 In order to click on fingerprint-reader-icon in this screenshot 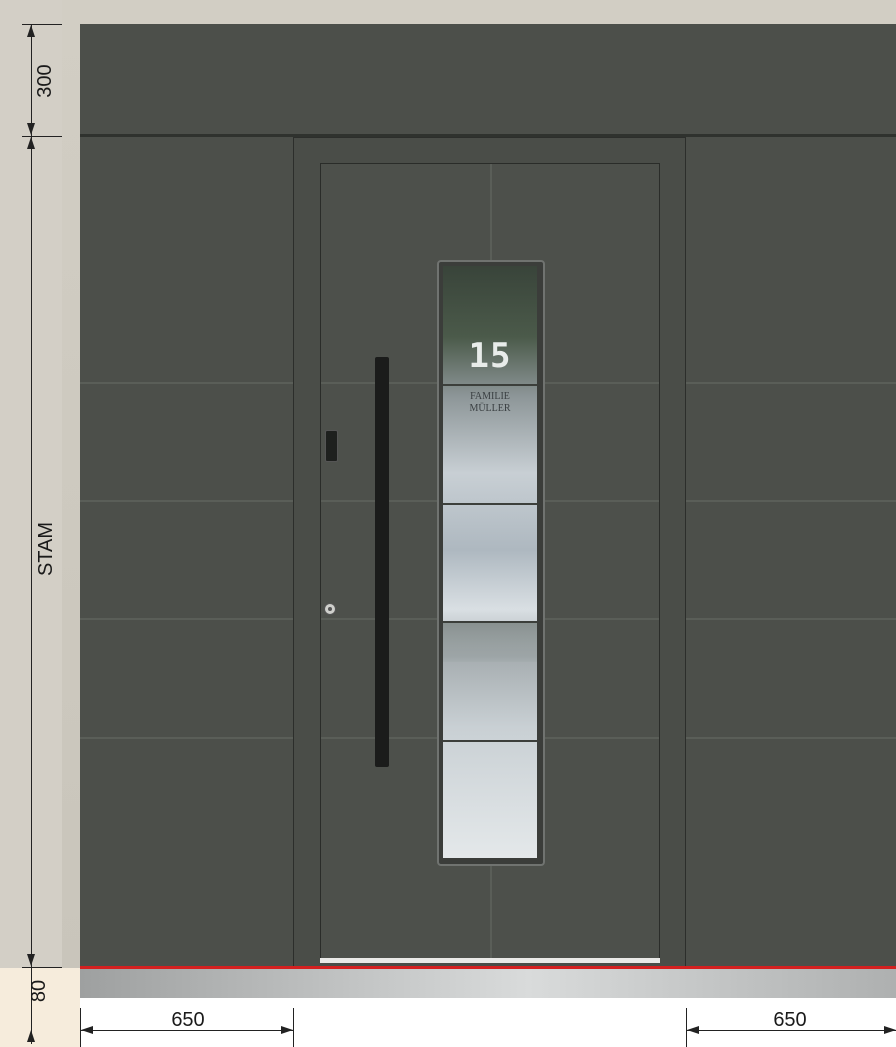, I will do `click(331, 446)`.